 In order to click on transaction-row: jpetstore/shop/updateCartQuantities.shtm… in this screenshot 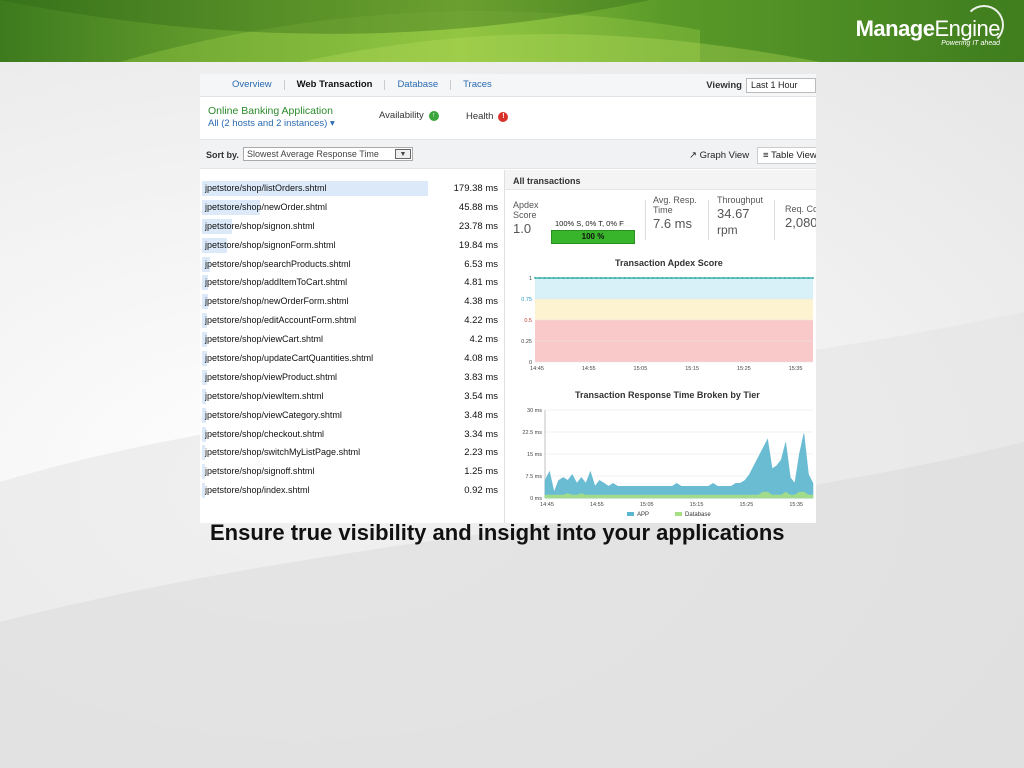, I will do `click(351, 359)`.